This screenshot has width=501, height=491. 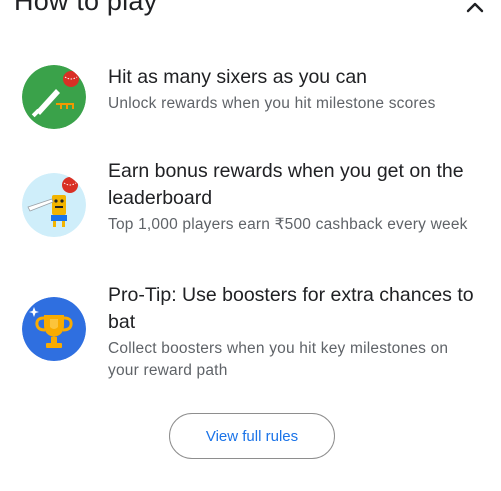 What do you see at coordinates (54, 97) in the screenshot?
I see `cricket-bat-ball-icon` at bounding box center [54, 97].